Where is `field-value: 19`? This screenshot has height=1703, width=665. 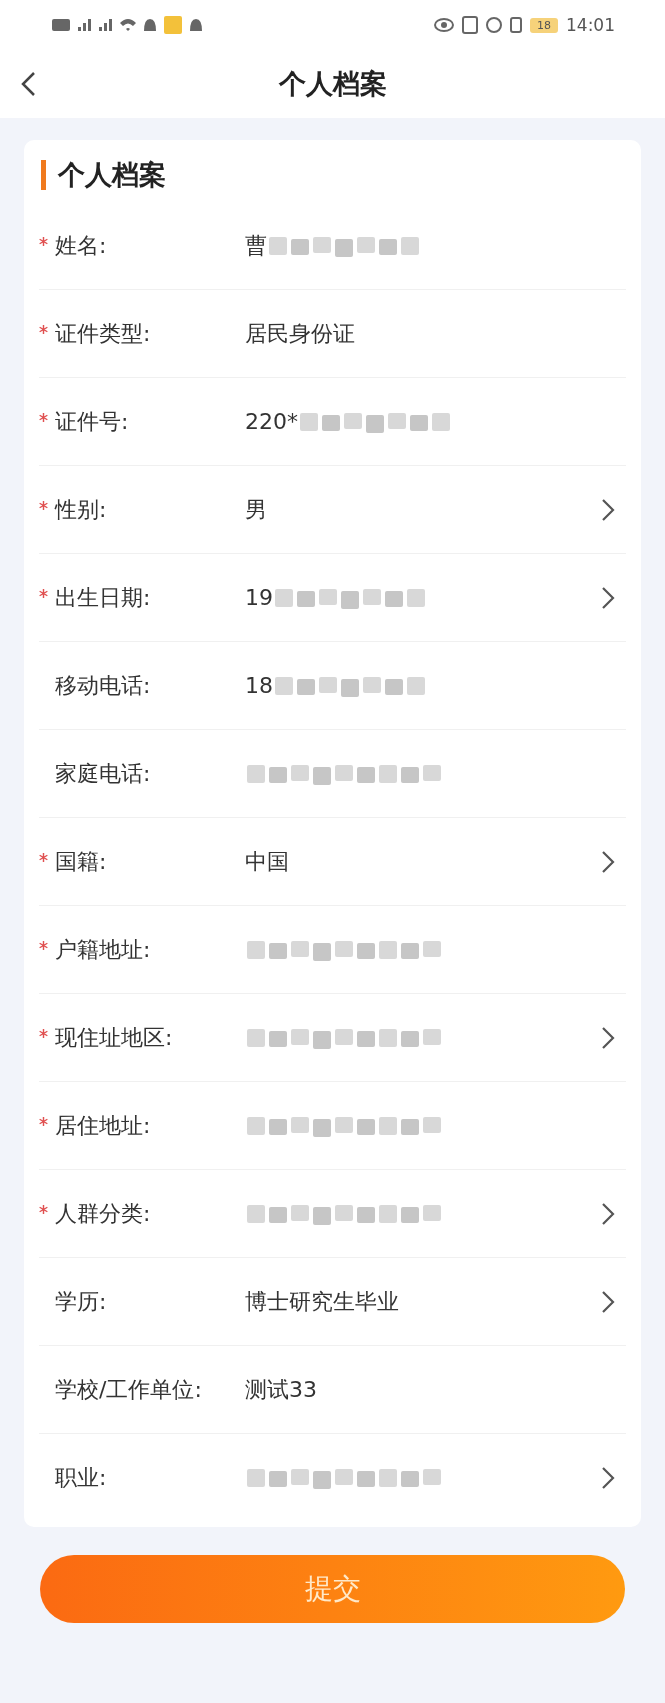
field-value: 19 is located at coordinates (259, 598).